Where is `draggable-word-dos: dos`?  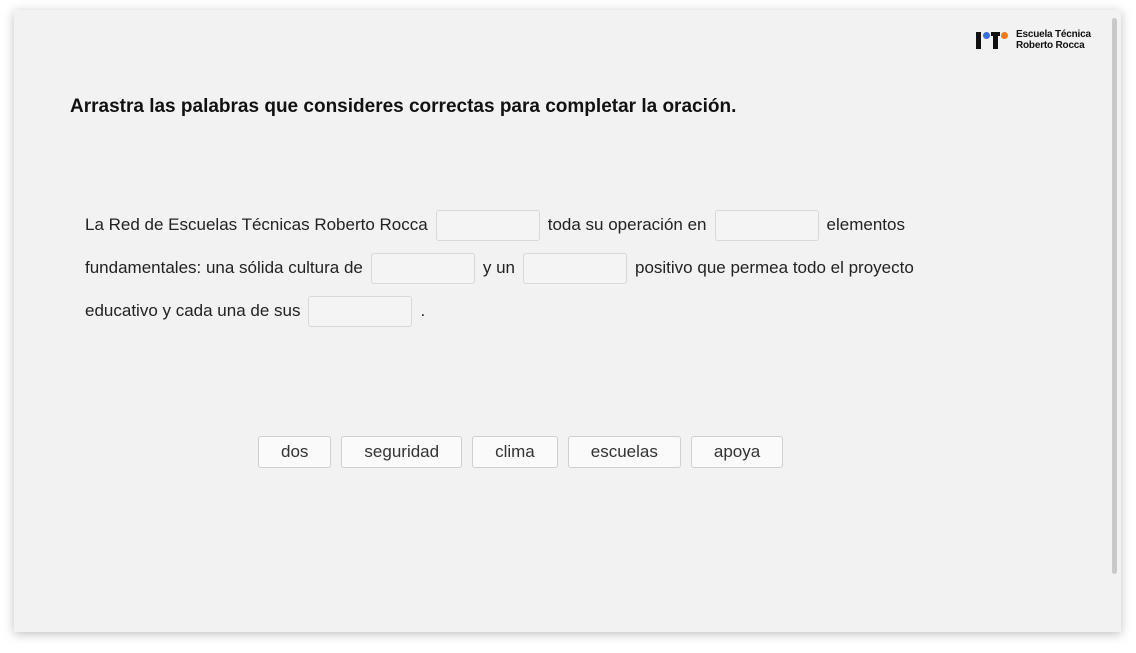 draggable-word-dos: dos is located at coordinates (295, 452).